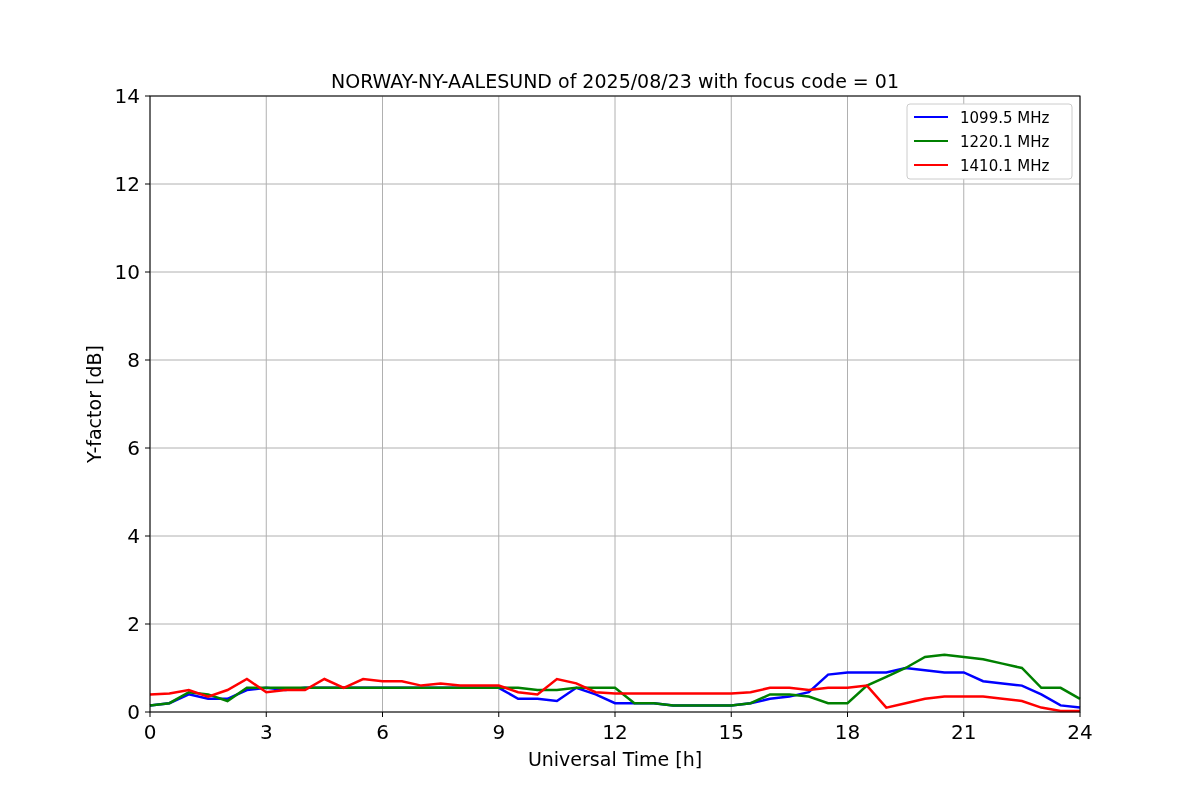 The image size is (1200, 800). I want to click on tick-label: 14, so click(127, 96).